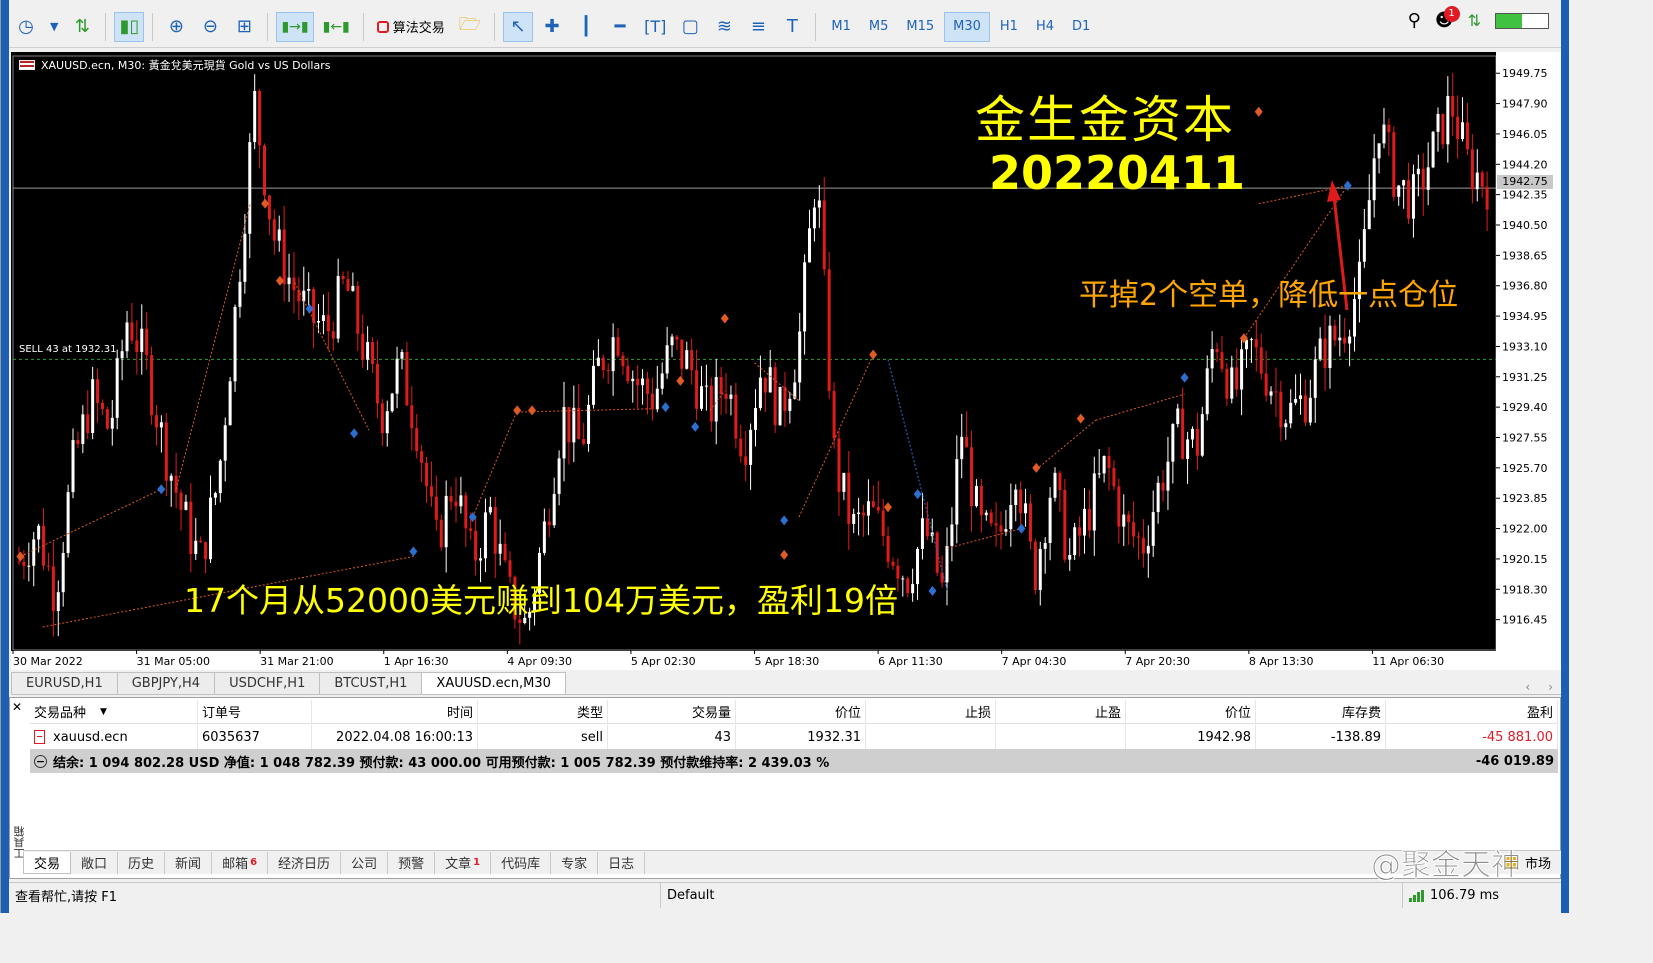  What do you see at coordinates (622, 862) in the screenshot?
I see `terminal-tab: 日志` at bounding box center [622, 862].